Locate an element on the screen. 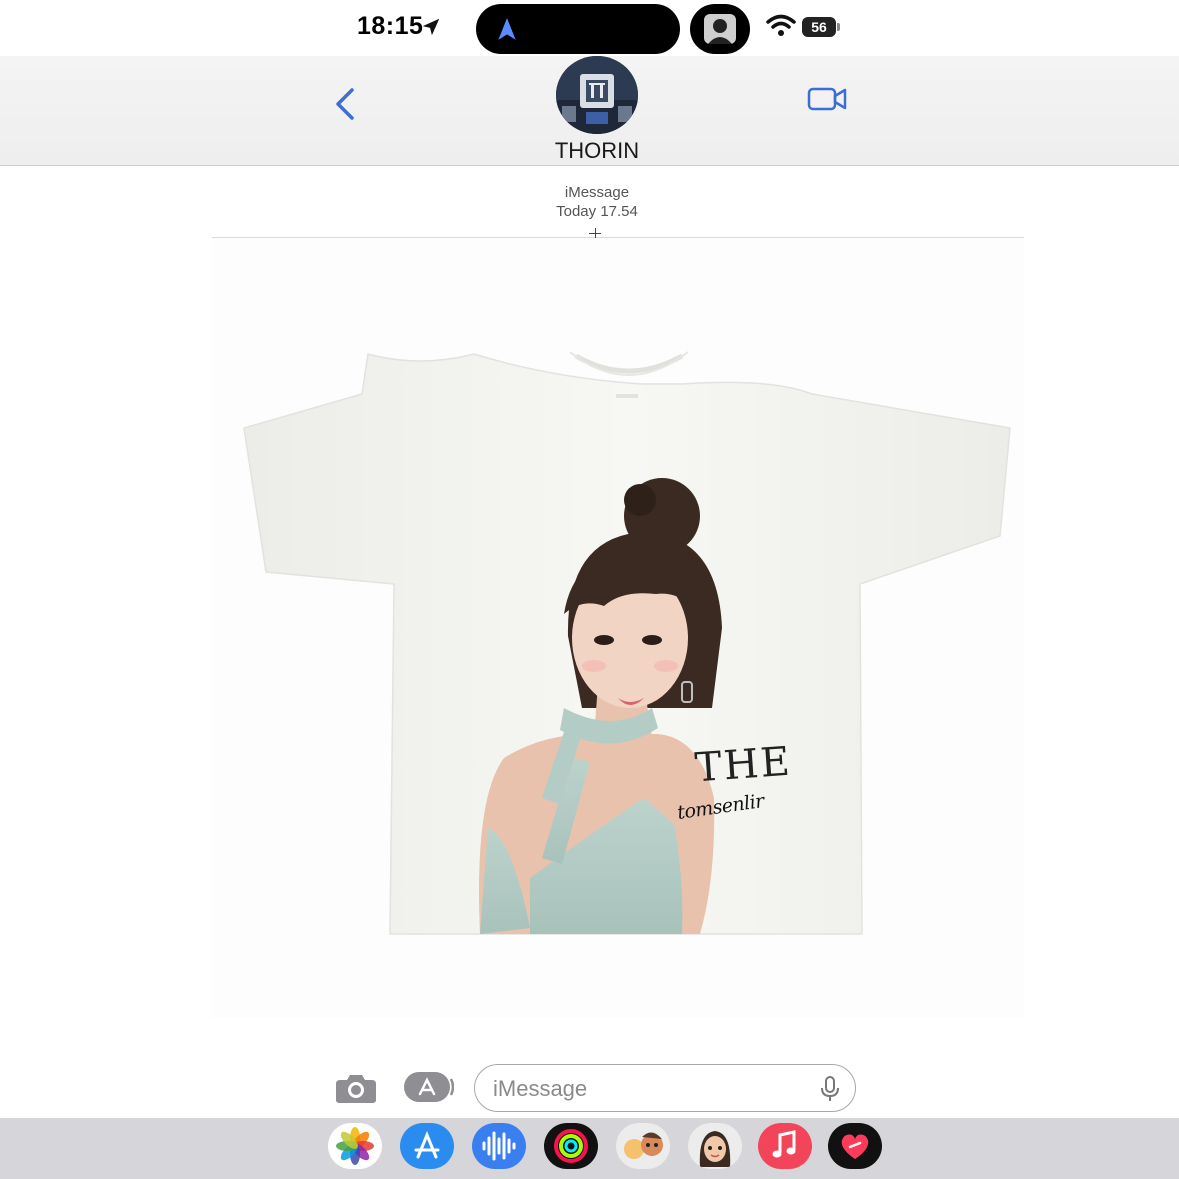 This screenshot has height=1179, width=1179. message-input is located at coordinates (653, 1089).